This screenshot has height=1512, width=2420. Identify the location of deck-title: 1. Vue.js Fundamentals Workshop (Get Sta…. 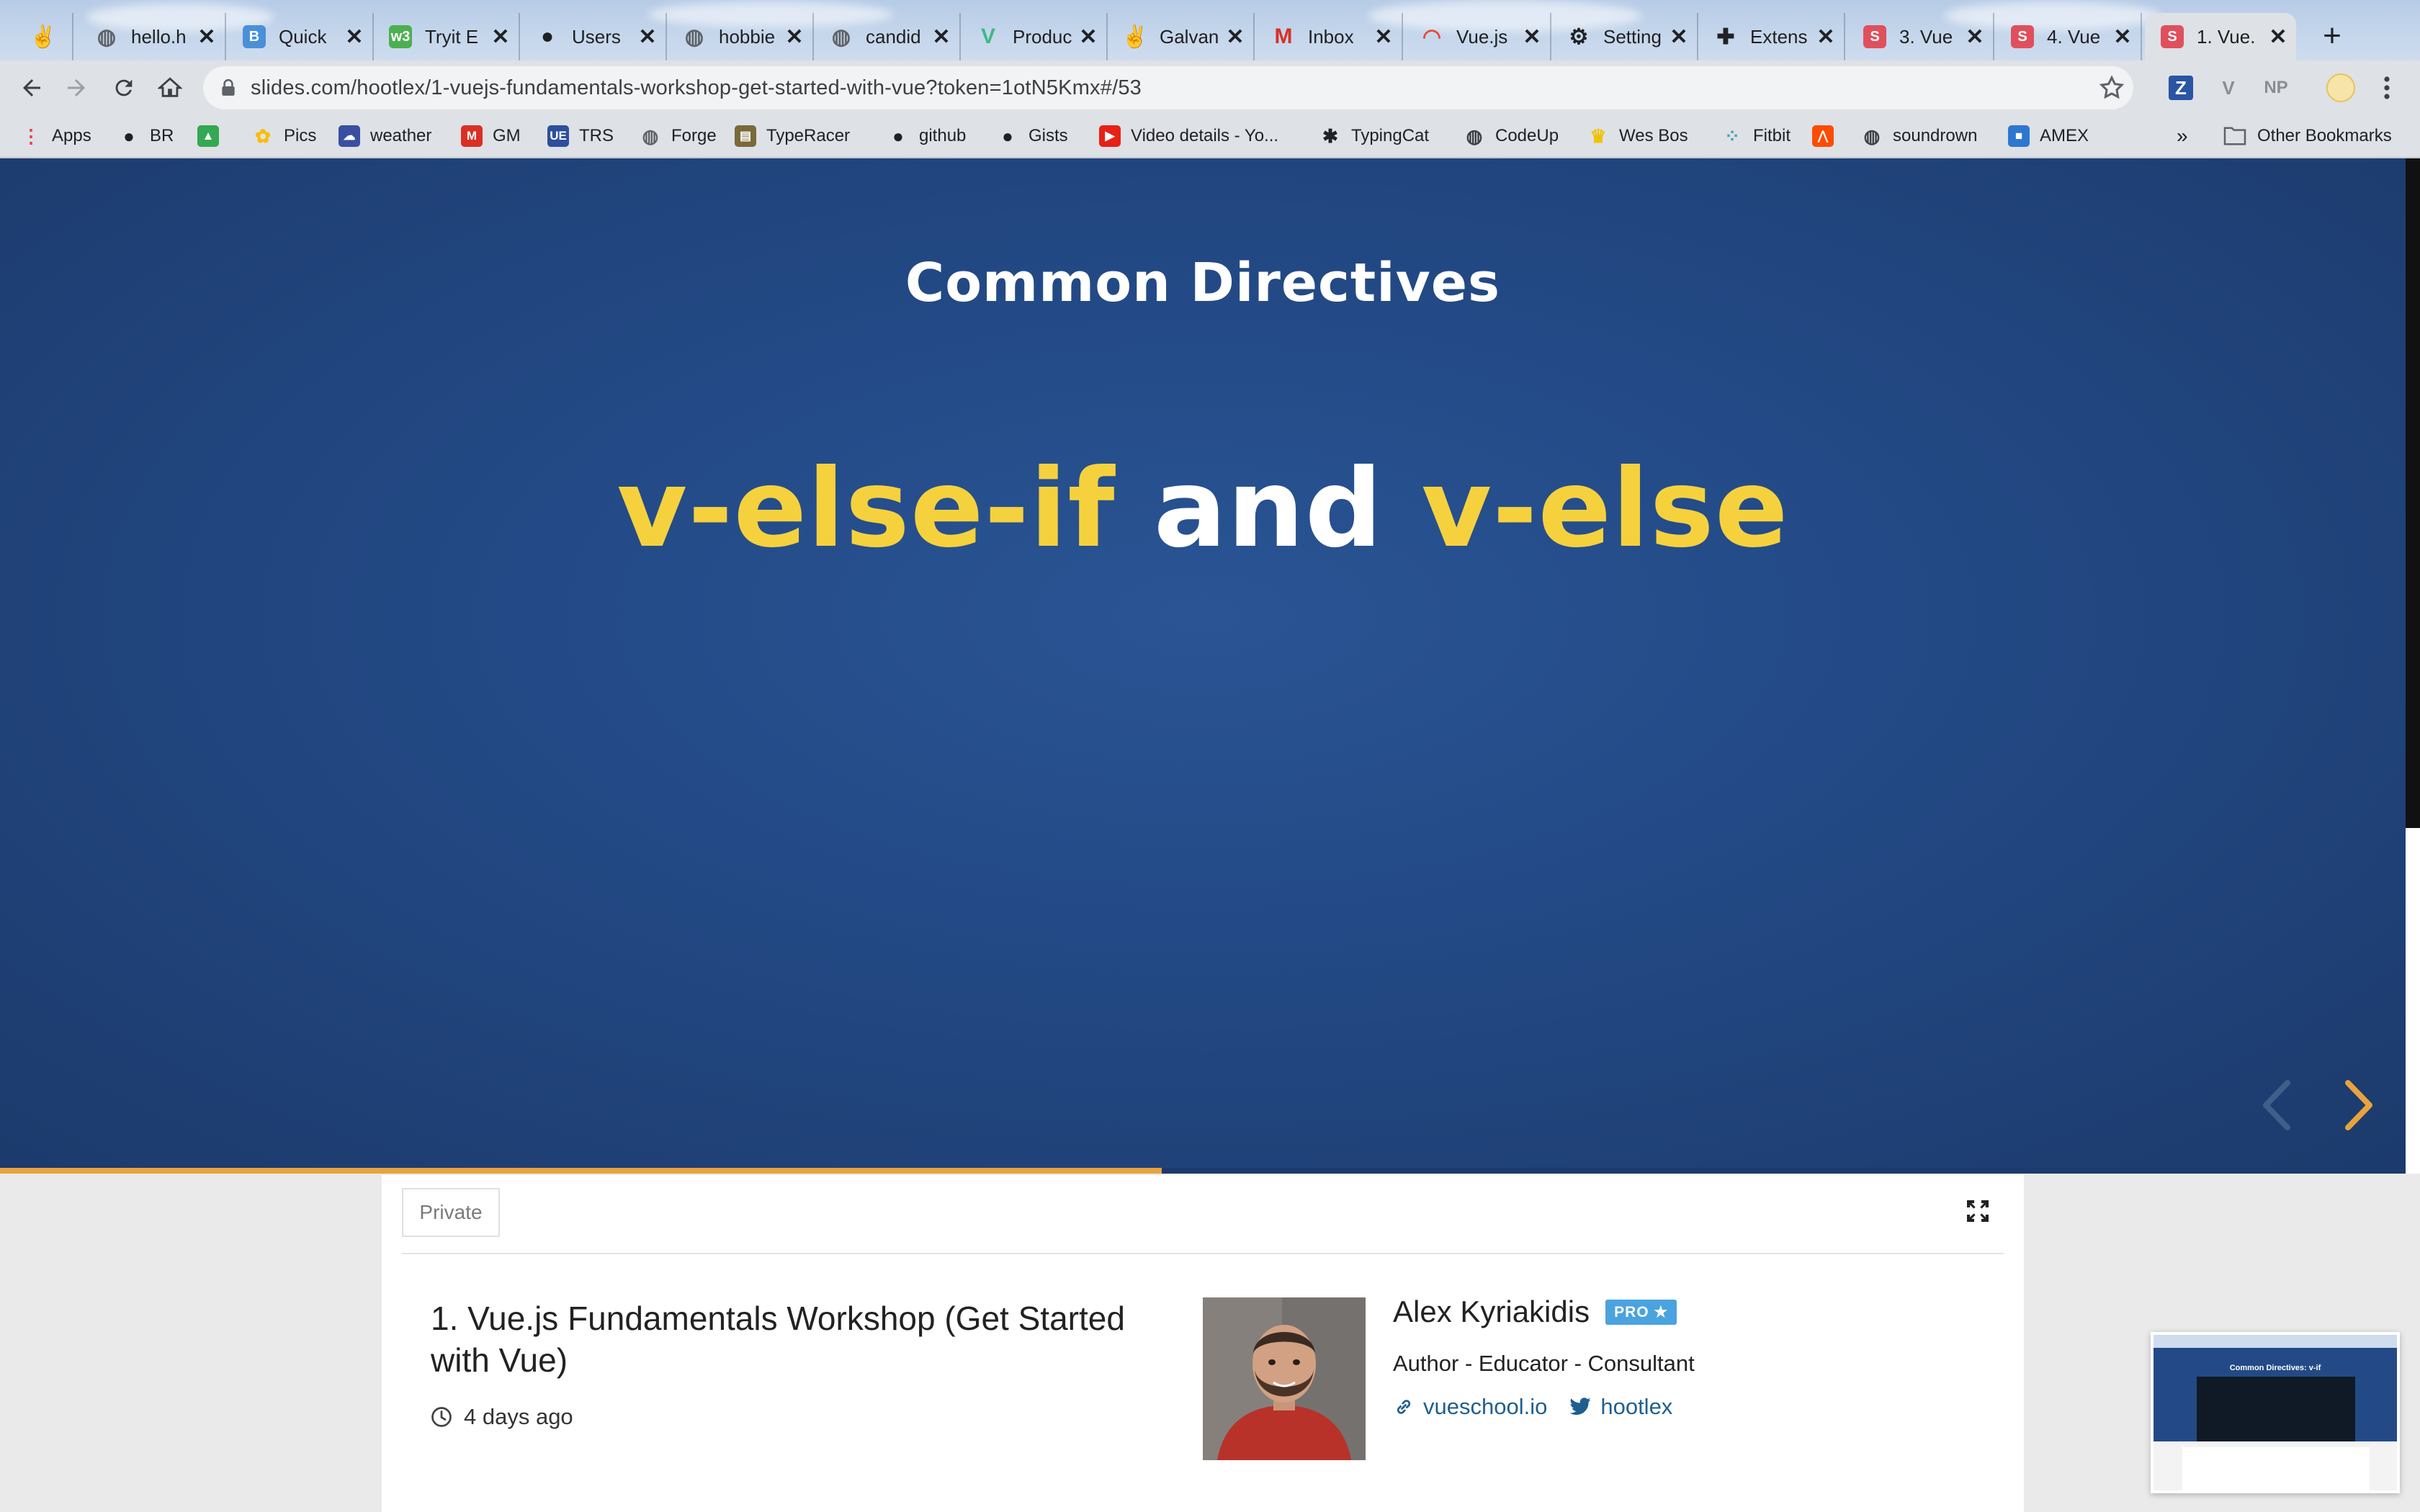
(791, 1339).